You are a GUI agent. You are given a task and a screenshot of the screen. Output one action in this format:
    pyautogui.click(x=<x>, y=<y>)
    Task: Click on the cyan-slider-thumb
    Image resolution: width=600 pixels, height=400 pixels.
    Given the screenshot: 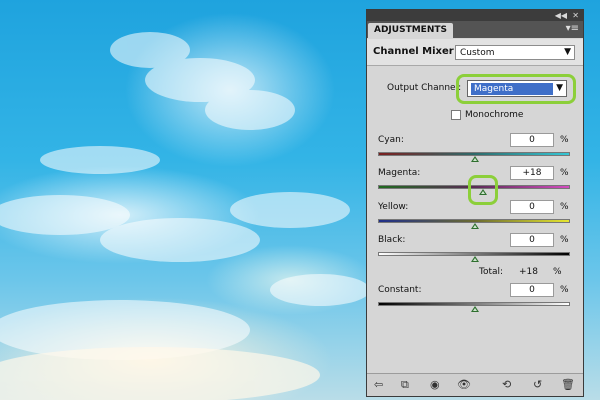 What is the action you would take?
    pyautogui.click(x=475, y=159)
    